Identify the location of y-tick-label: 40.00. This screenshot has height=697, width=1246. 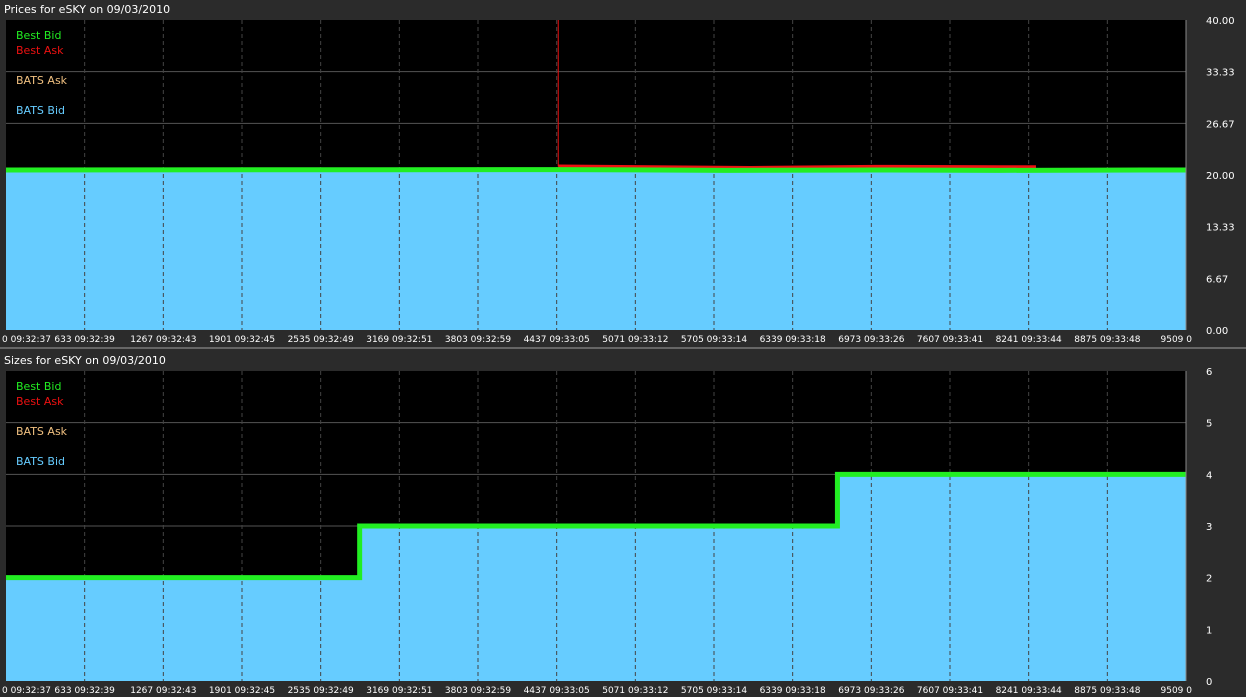
(1220, 21).